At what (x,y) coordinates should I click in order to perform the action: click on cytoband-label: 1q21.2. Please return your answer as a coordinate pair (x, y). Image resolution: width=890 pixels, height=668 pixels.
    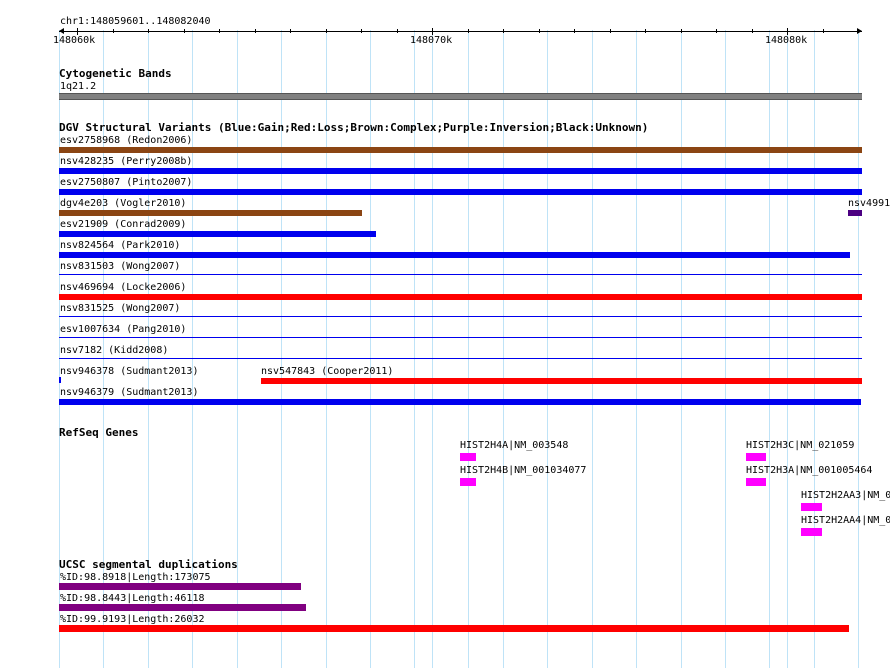
    Looking at the image, I should click on (78, 86).